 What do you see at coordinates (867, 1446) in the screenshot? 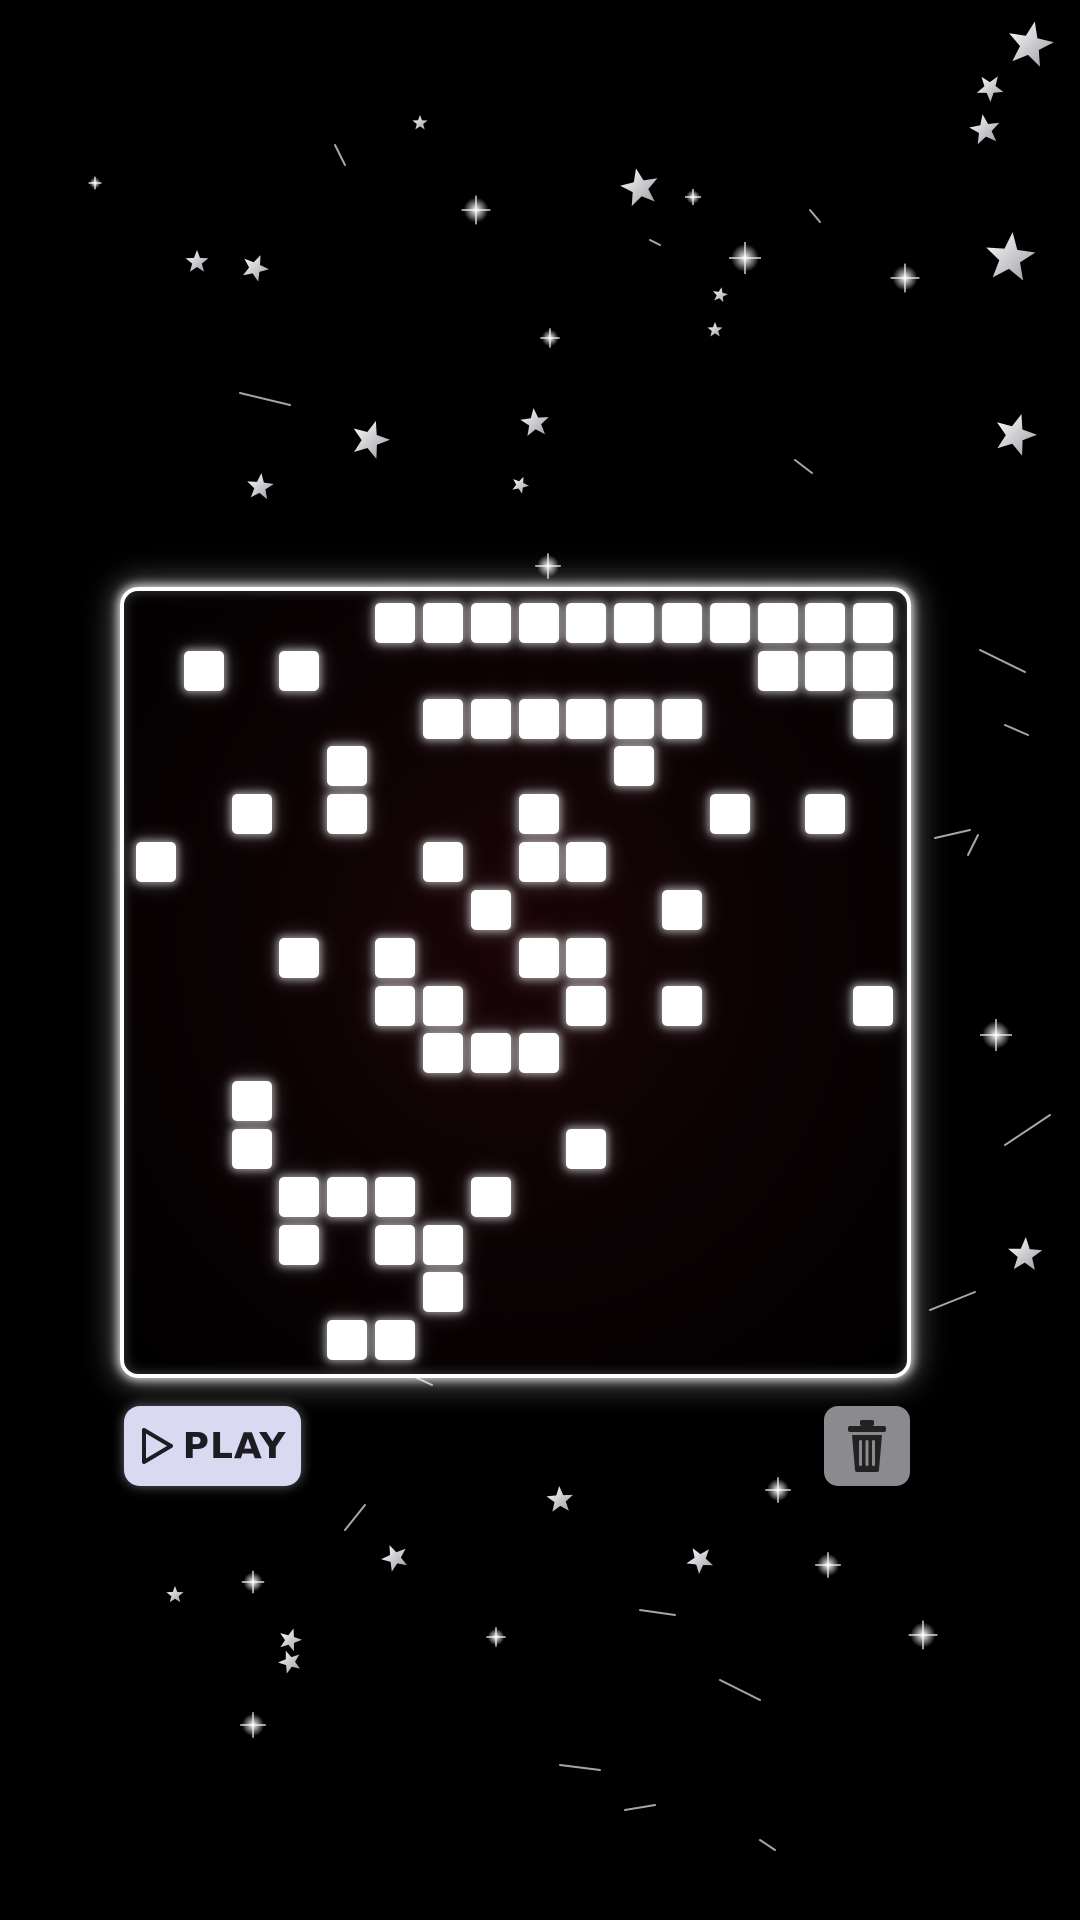
I see `clear-button` at bounding box center [867, 1446].